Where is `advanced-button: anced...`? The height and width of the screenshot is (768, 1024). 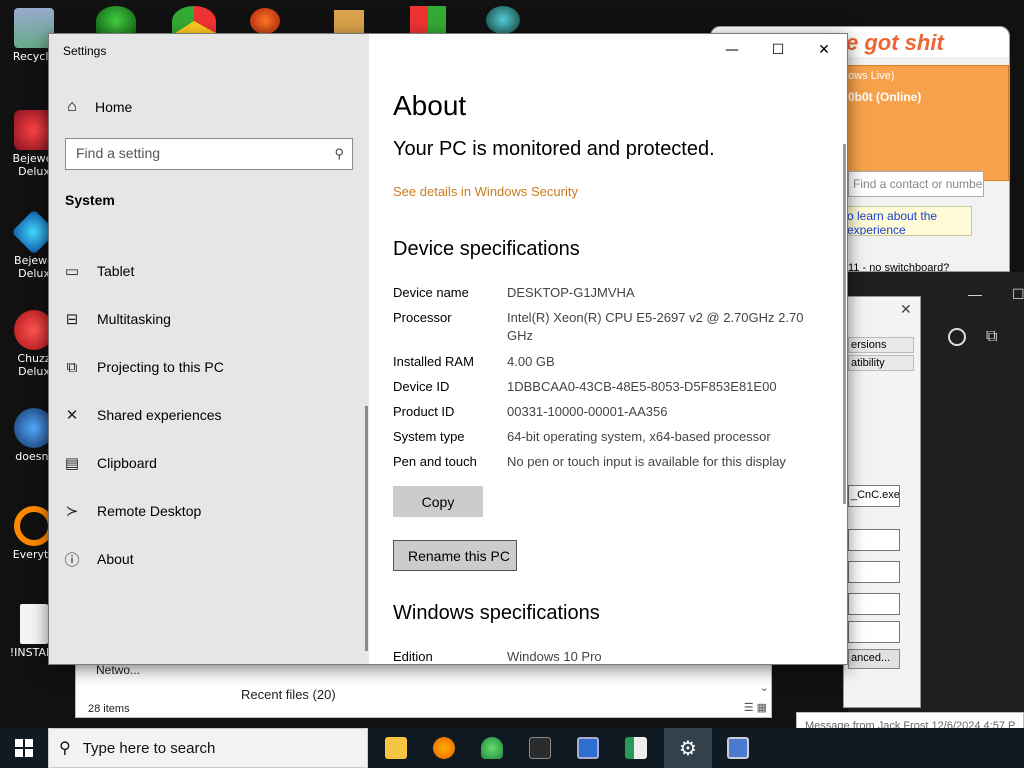
advanced-button: anced... is located at coordinates (874, 659).